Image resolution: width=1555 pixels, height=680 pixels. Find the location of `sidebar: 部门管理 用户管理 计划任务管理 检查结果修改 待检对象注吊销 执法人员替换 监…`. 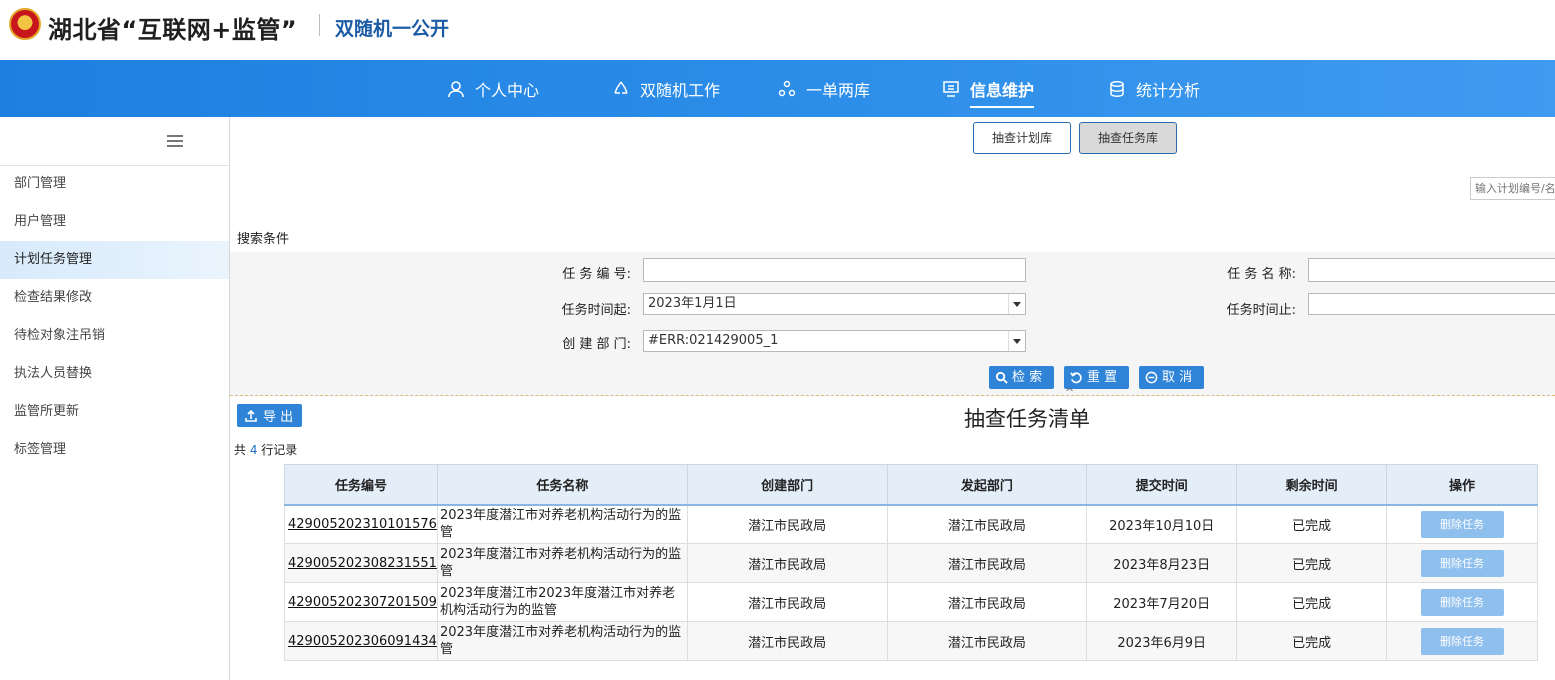

sidebar: 部门管理 用户管理 计划任务管理 检查结果修改 待检对象注吊销 执法人员替换 监… is located at coordinates (115, 398).